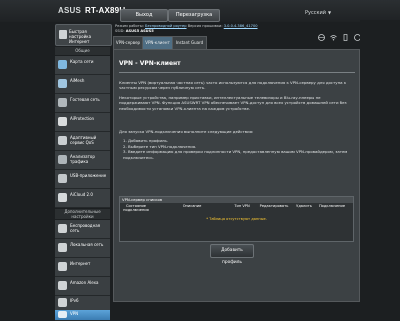 Image resolution: width=400 pixels, height=321 pixels. I want to click on table-empty-message: * Таблица отсутствуют данные., so click(236, 219).